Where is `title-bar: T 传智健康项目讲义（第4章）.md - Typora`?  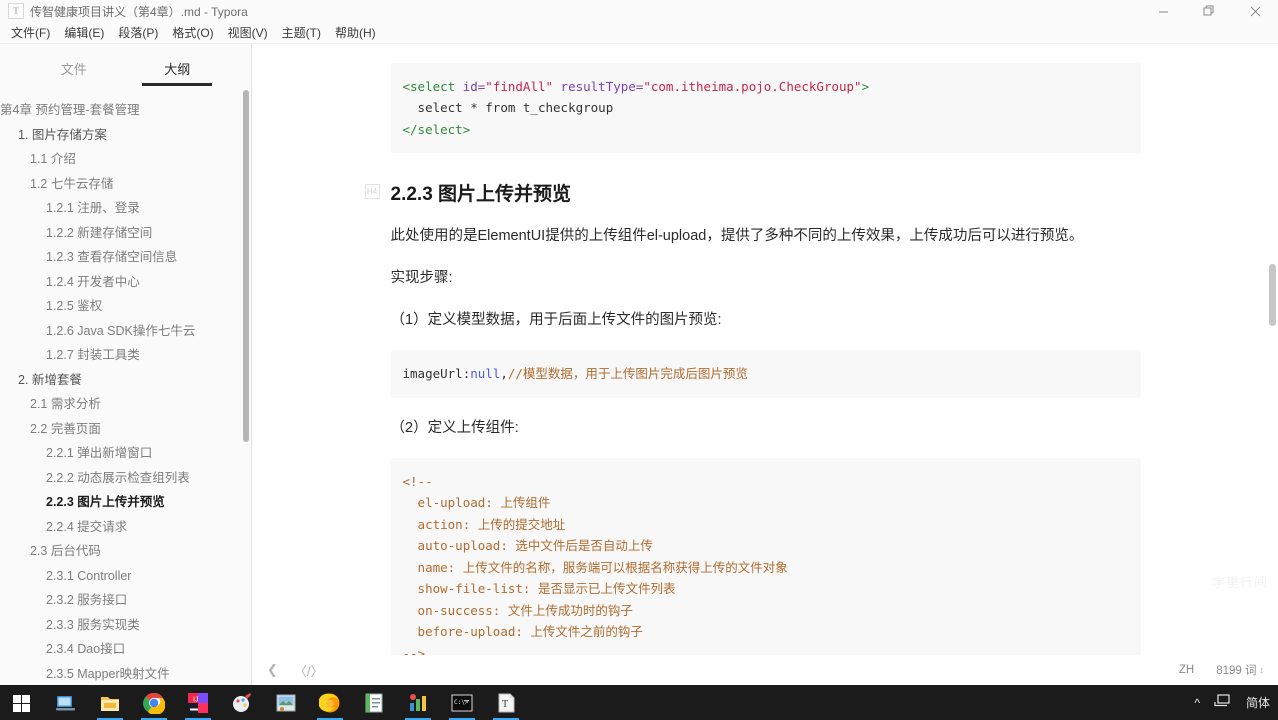 title-bar: T 传智健康项目讲义（第4章）.md - Typora is located at coordinates (639, 11).